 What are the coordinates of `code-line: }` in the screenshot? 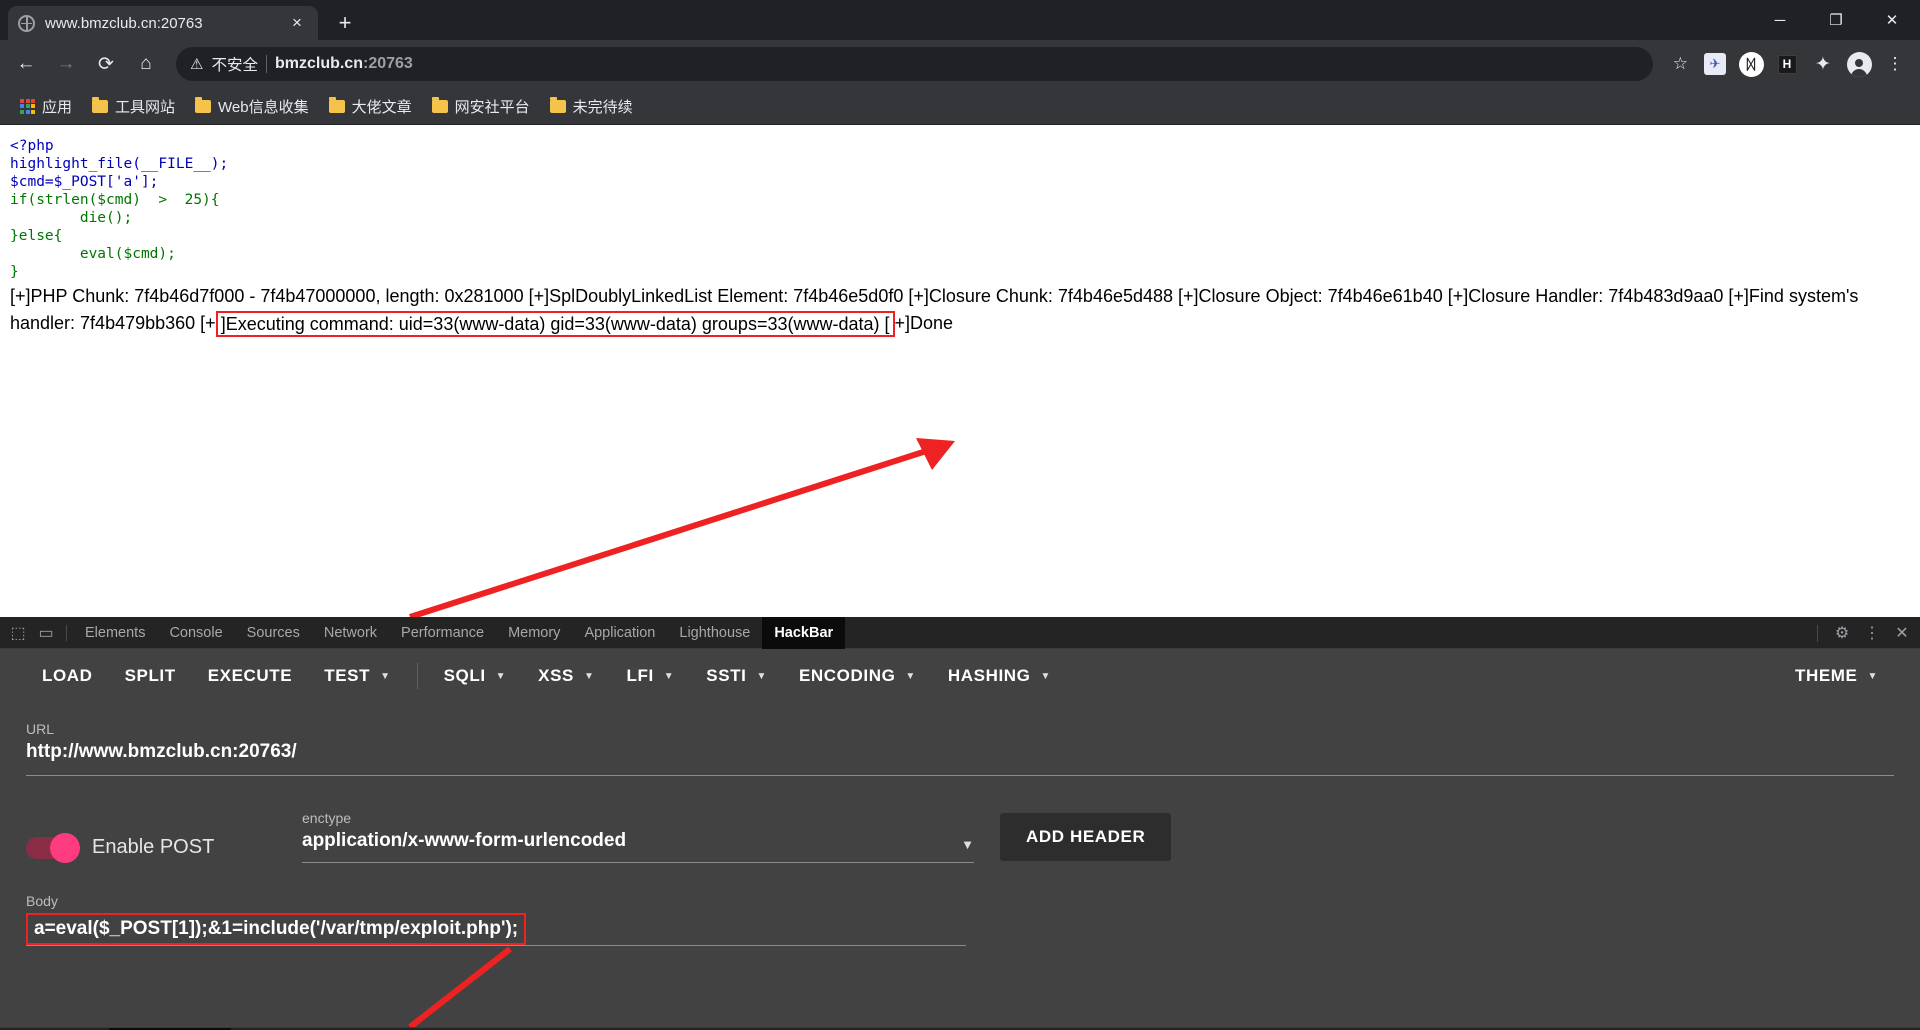 It's located at (14, 272).